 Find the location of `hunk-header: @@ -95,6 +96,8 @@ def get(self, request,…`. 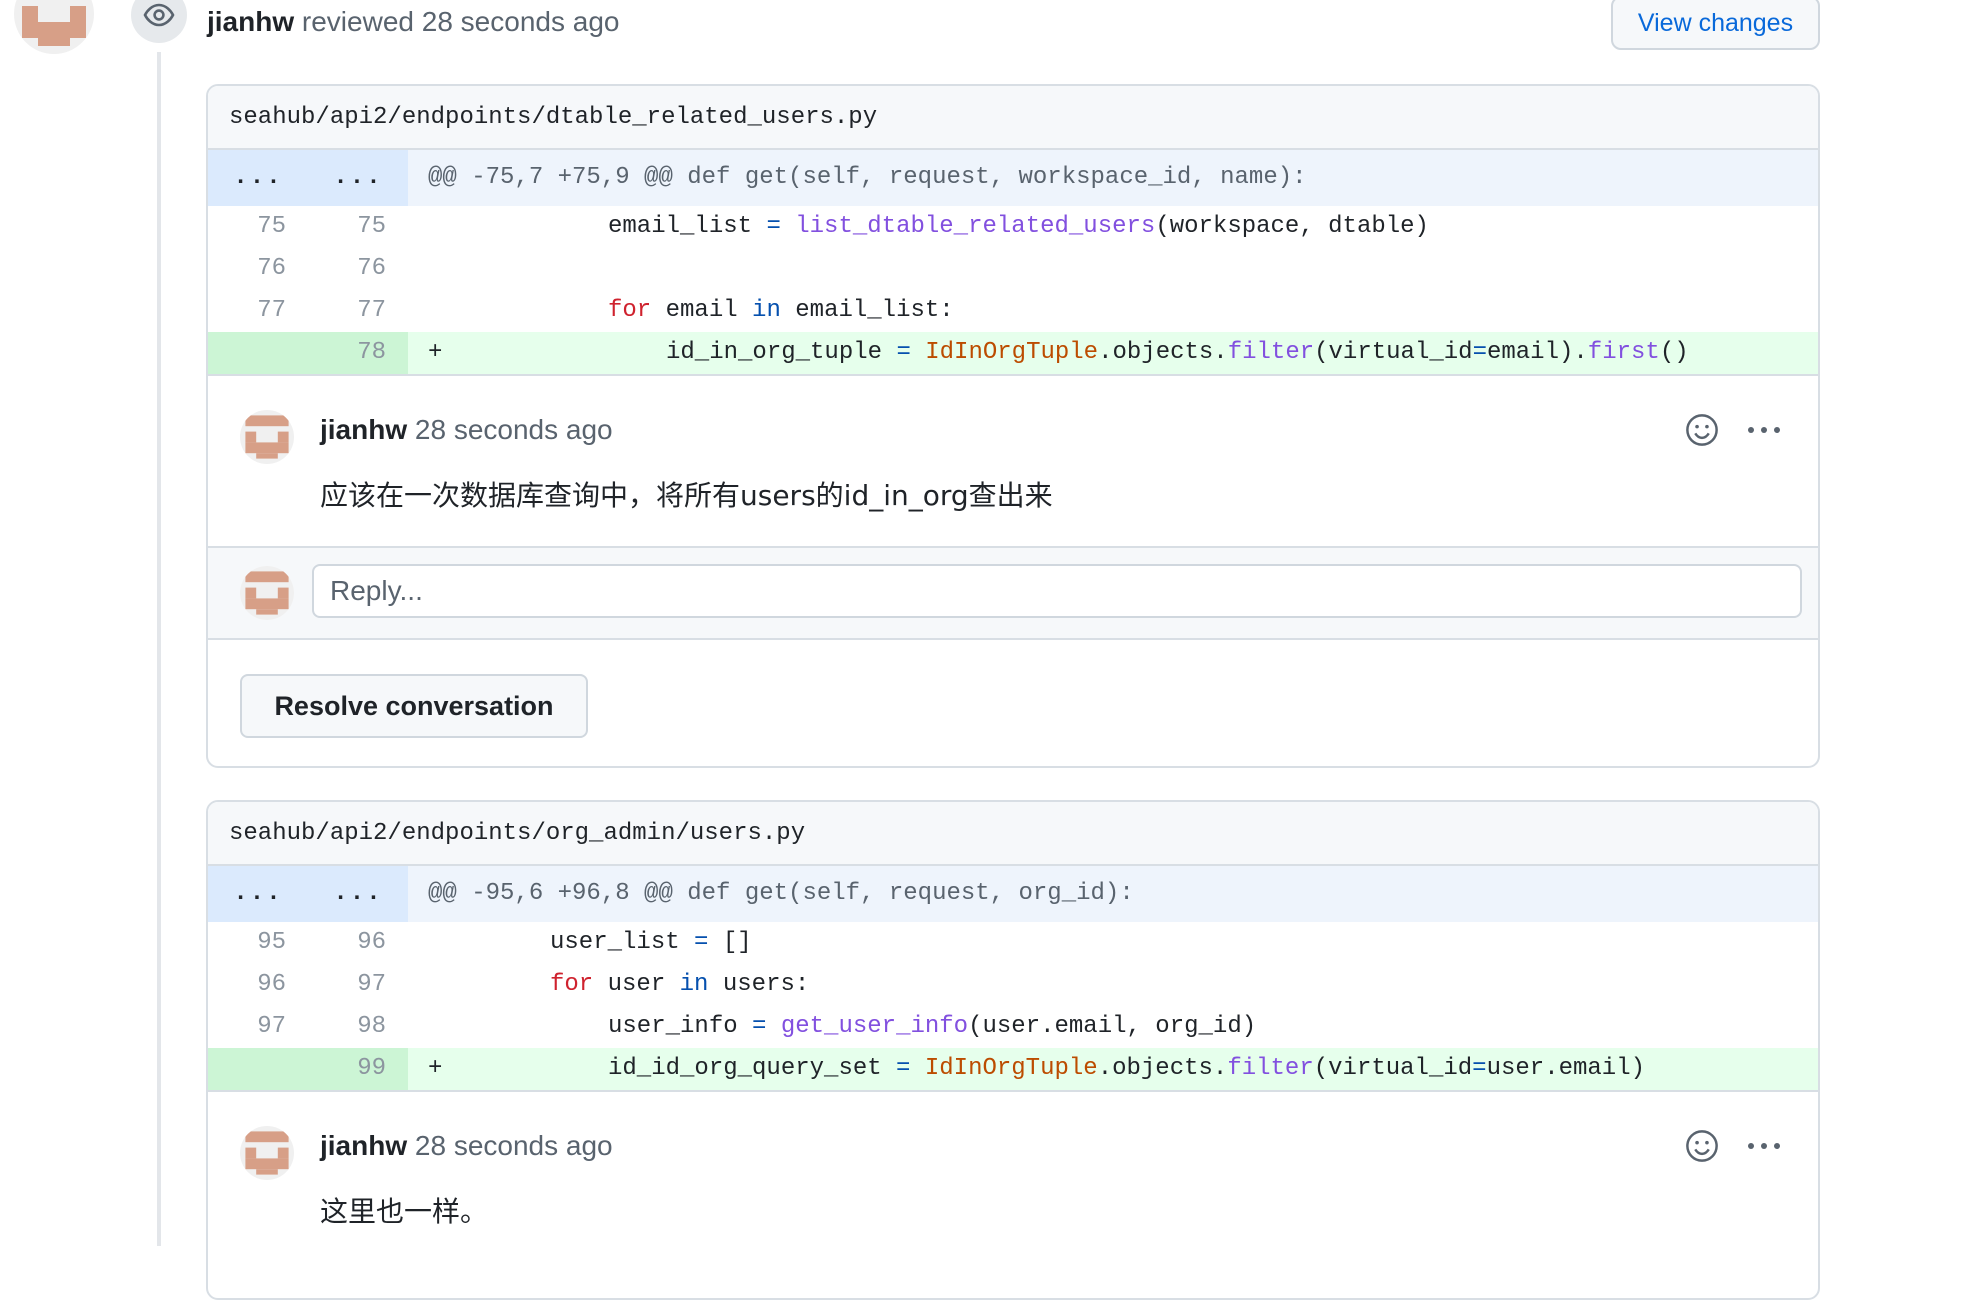

hunk-header: @@ -95,6 +96,8 @@ def get(self, request,… is located at coordinates (781, 893).